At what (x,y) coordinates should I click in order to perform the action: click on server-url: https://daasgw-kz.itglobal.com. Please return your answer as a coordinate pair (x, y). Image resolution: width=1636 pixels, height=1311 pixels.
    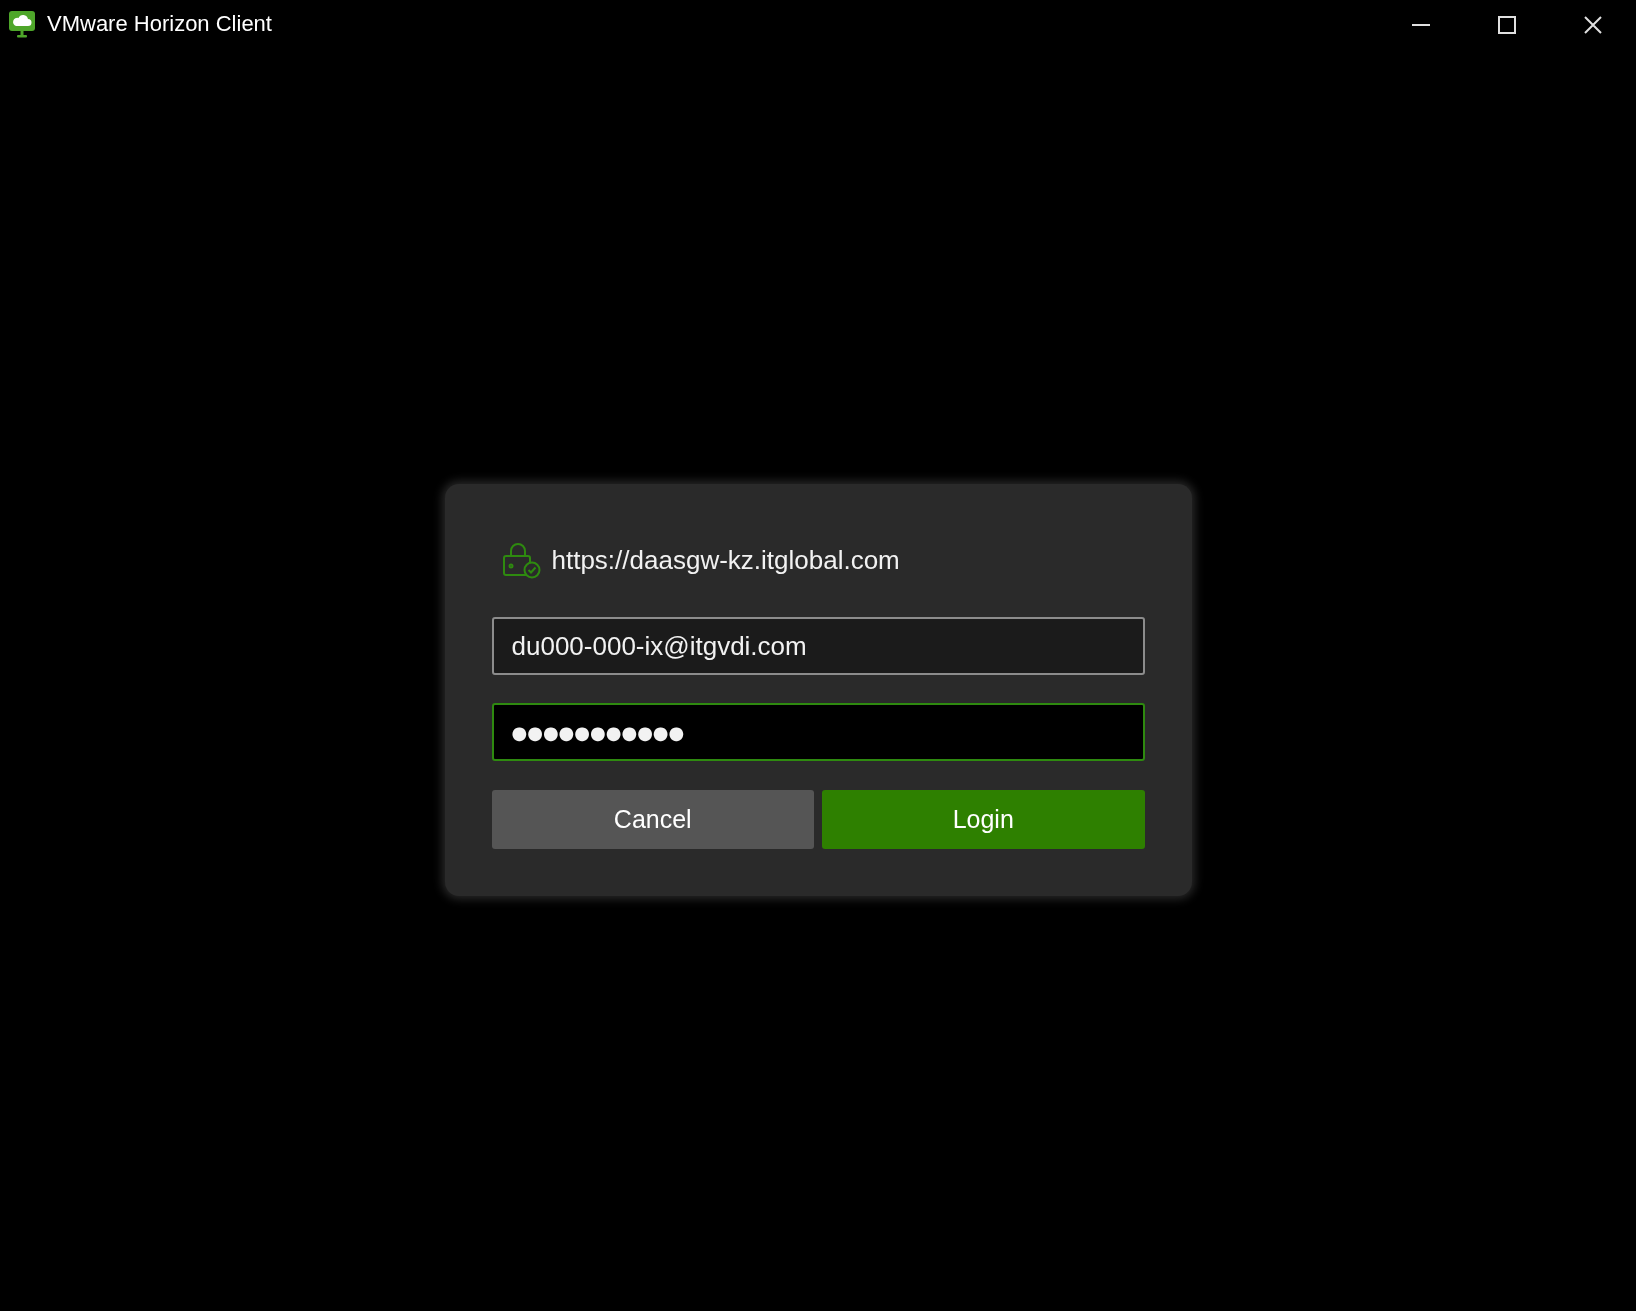
    Looking at the image, I should click on (725, 560).